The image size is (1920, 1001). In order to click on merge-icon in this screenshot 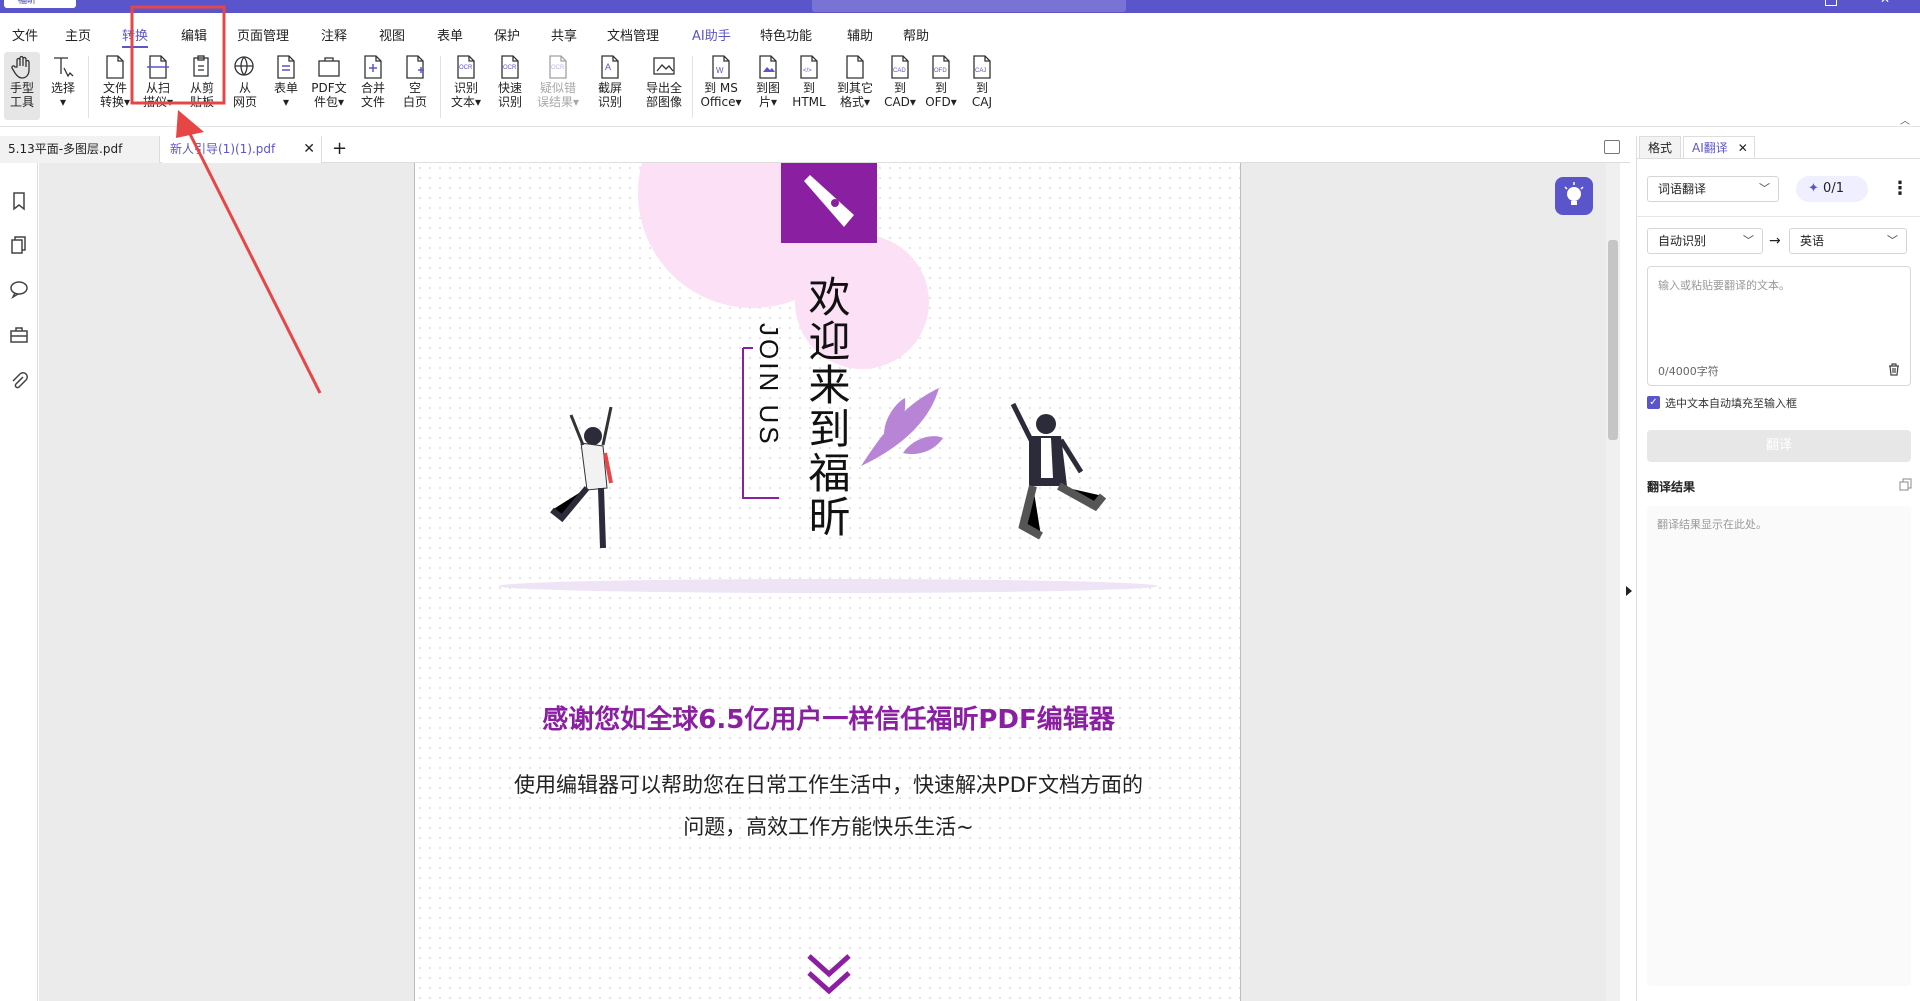, I will do `click(373, 67)`.